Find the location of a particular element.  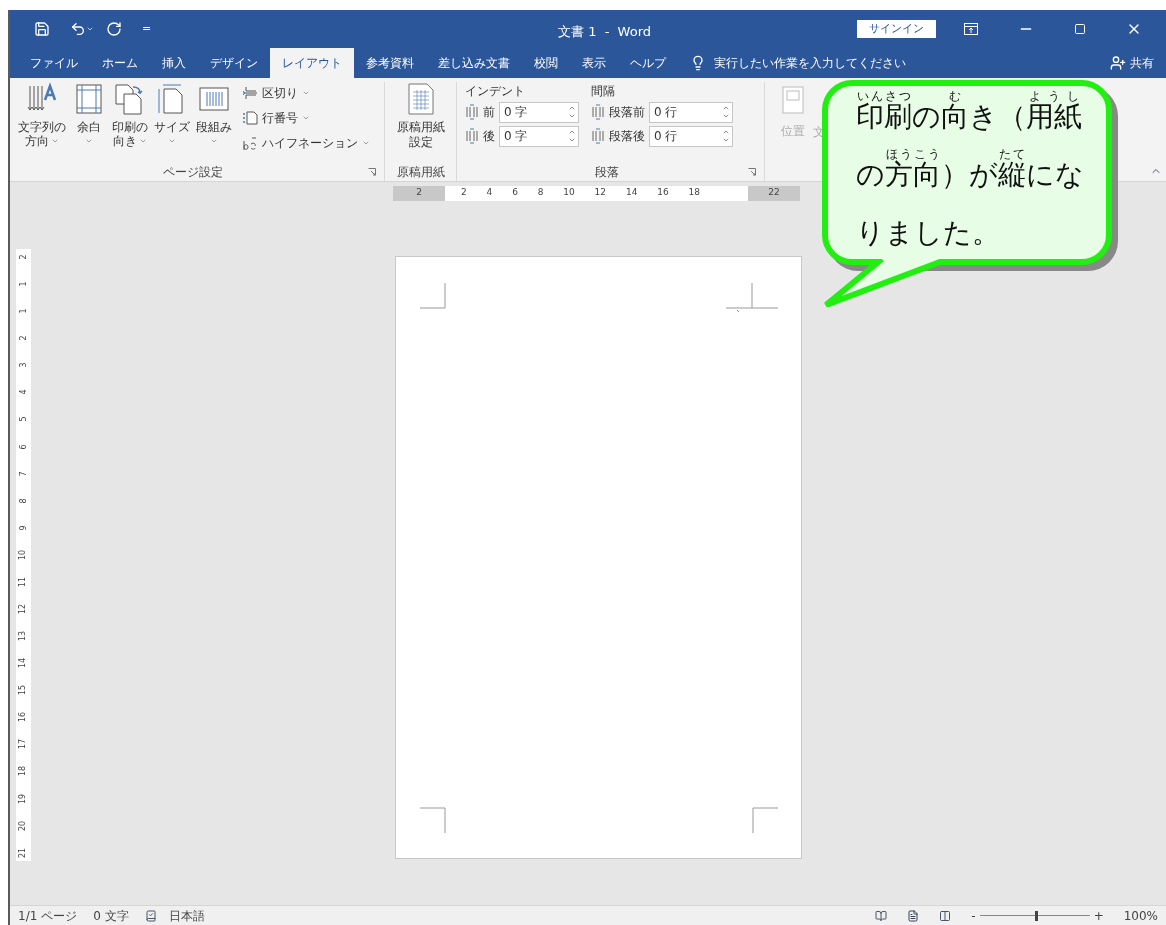

undo-icon is located at coordinates (78, 29).